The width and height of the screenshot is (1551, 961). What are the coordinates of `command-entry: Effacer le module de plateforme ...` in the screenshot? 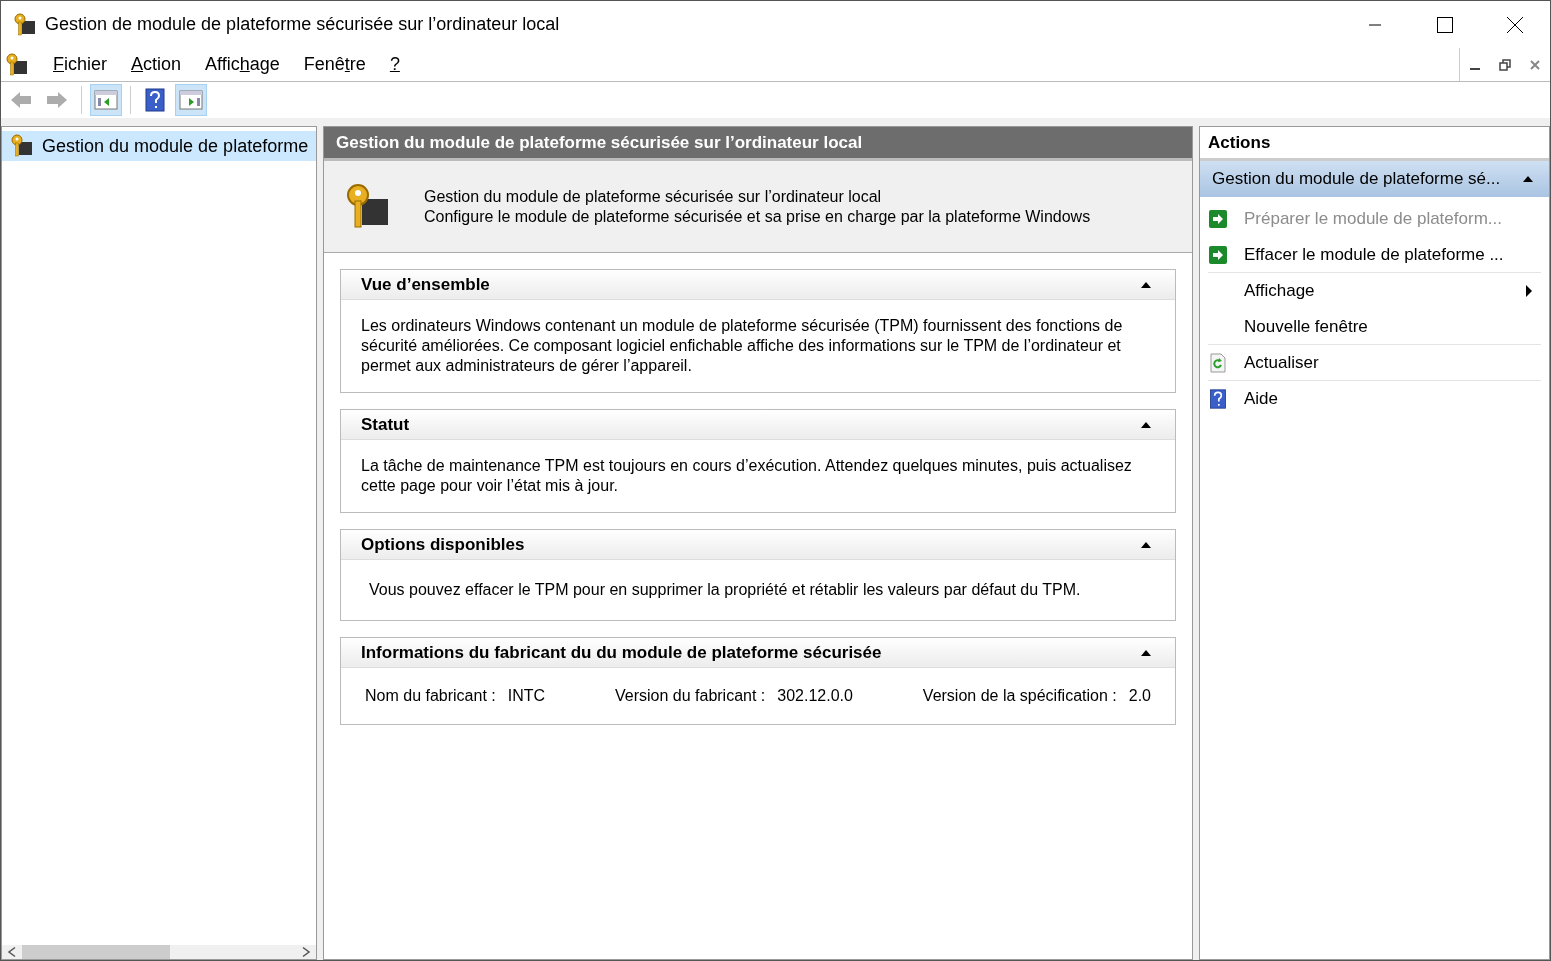 It's located at (1374, 255).